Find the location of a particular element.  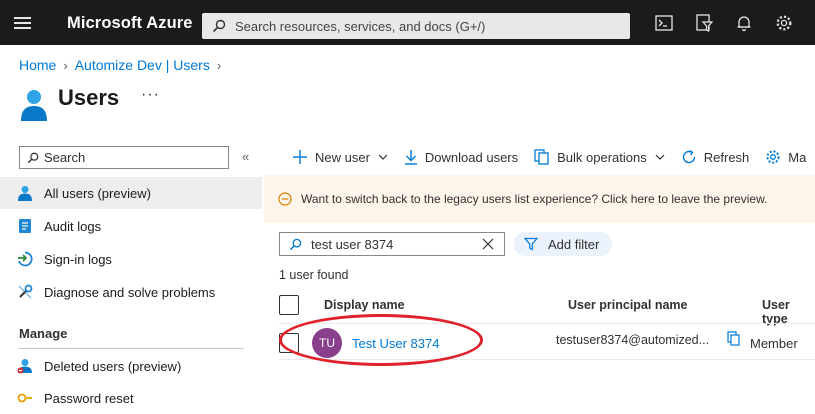

new-user-button: New user is located at coordinates (340, 157).